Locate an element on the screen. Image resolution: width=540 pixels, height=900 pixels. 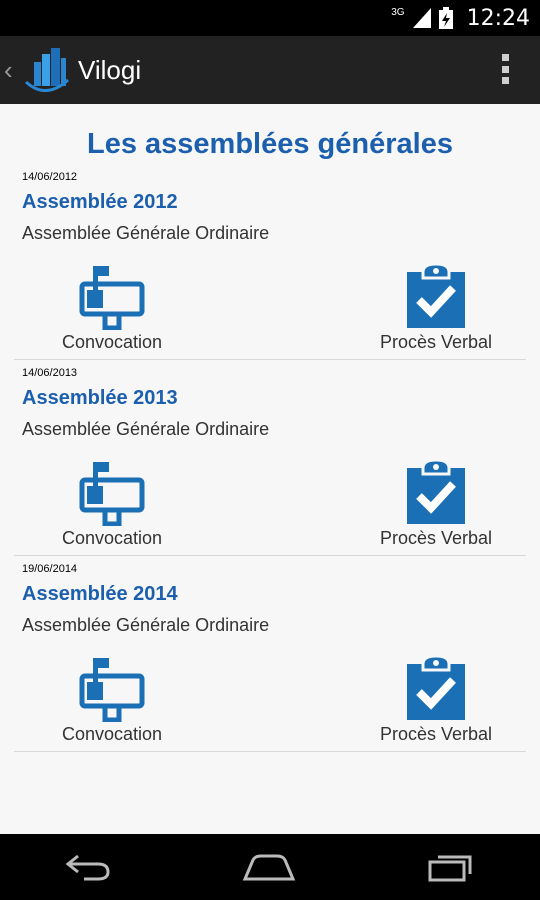
action-bar: ‹ Vilogi is located at coordinates (270, 70).